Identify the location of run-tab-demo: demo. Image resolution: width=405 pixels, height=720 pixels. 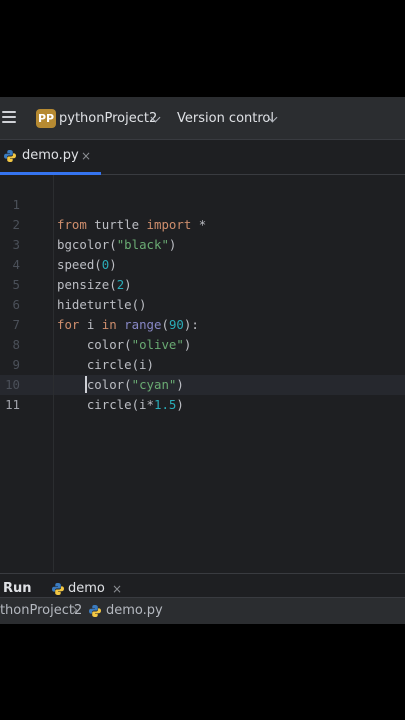
(86, 589).